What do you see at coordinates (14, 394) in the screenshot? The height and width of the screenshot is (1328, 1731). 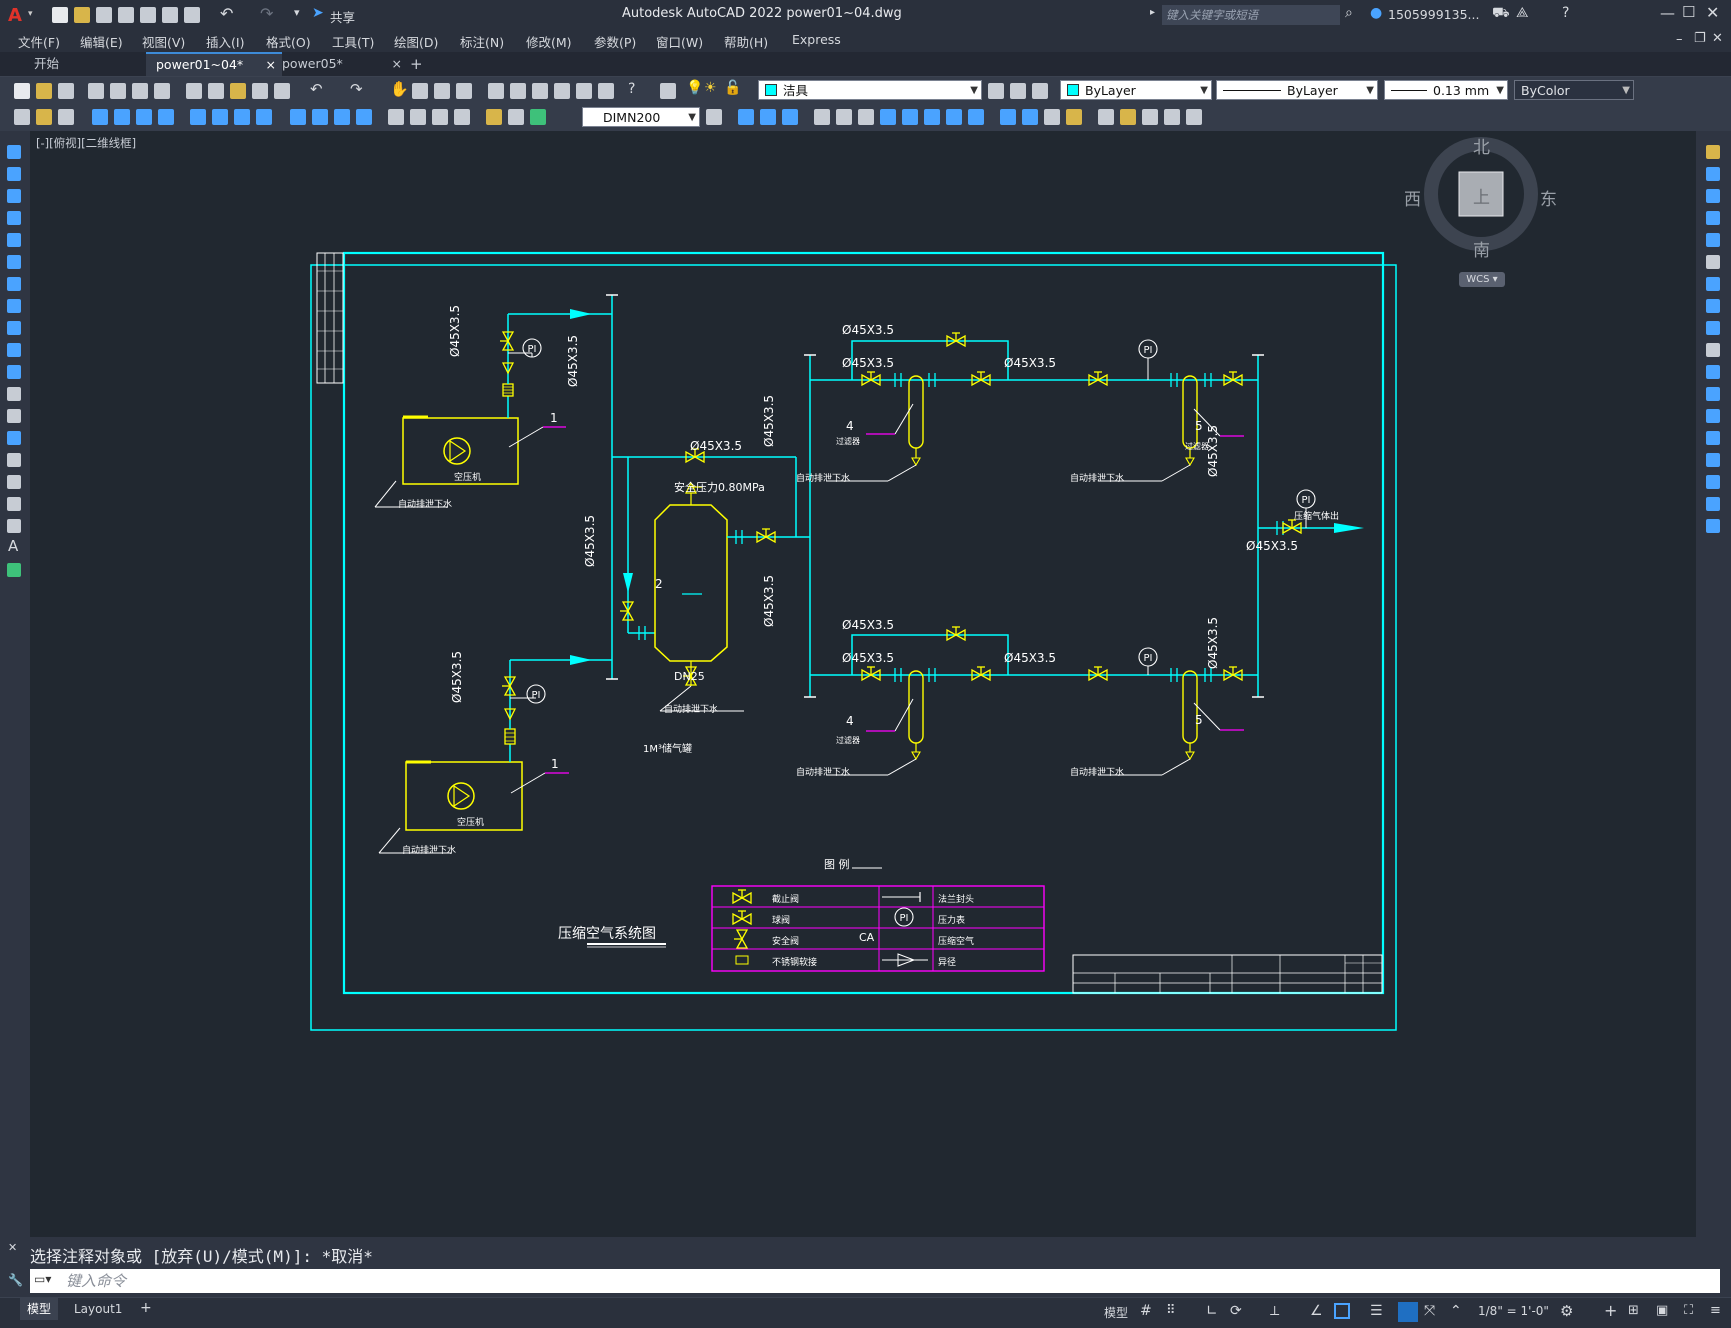 I see `insert-block-icon` at bounding box center [14, 394].